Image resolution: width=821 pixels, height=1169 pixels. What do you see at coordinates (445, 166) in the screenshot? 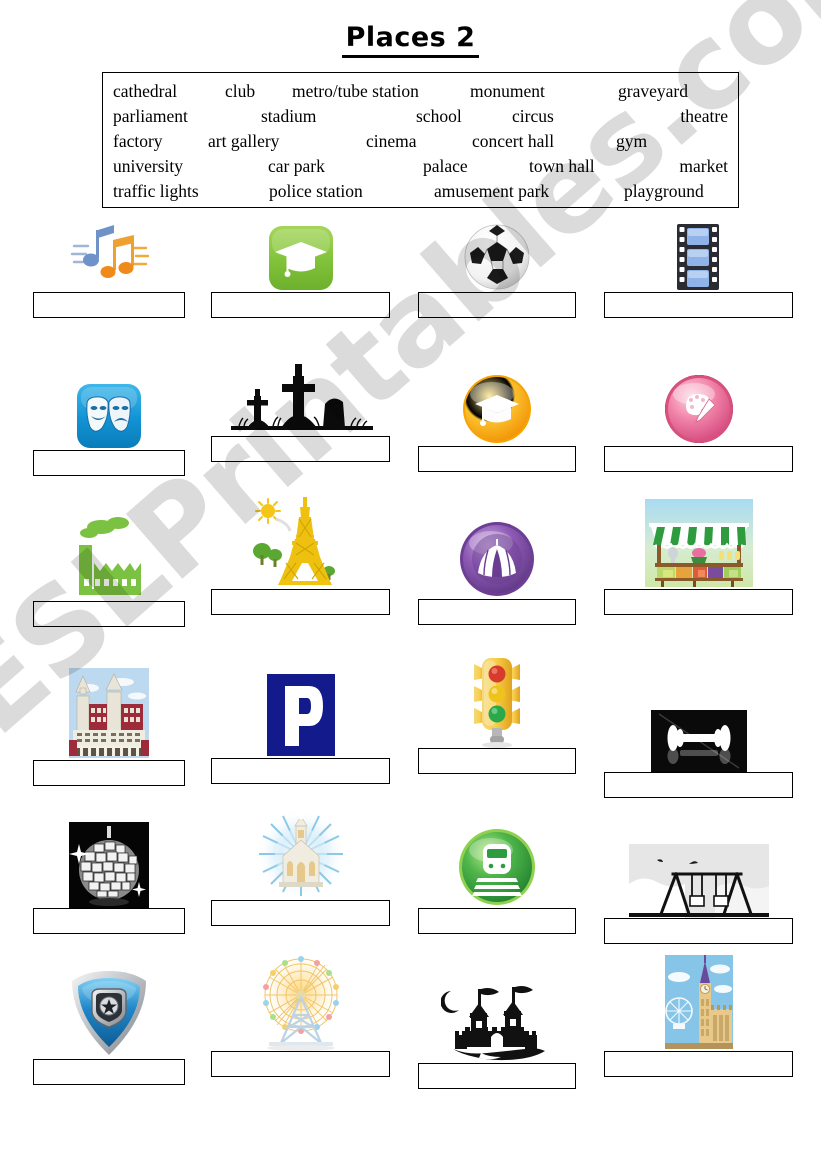
I see `word-bank-item: palace` at bounding box center [445, 166].